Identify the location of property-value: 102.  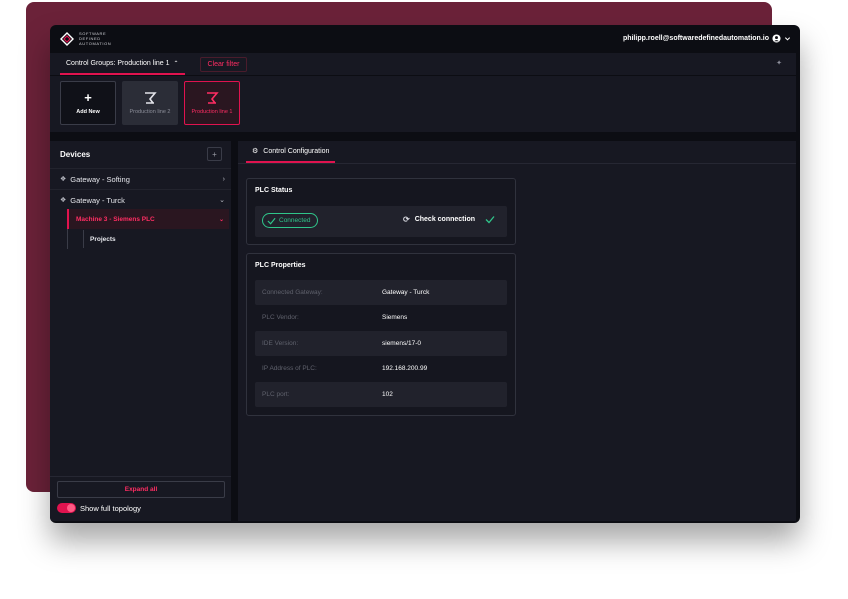
(387, 394).